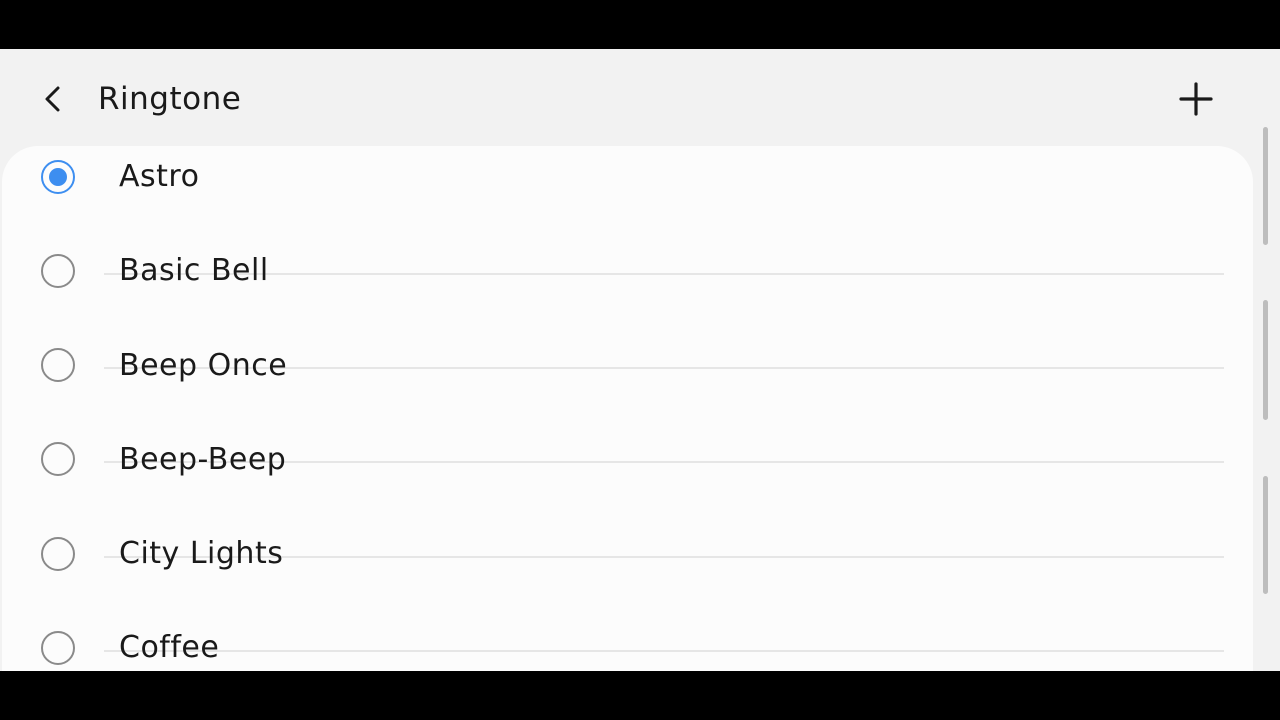  Describe the element at coordinates (201, 553) in the screenshot. I see `ringtone-label: City Lights` at that location.